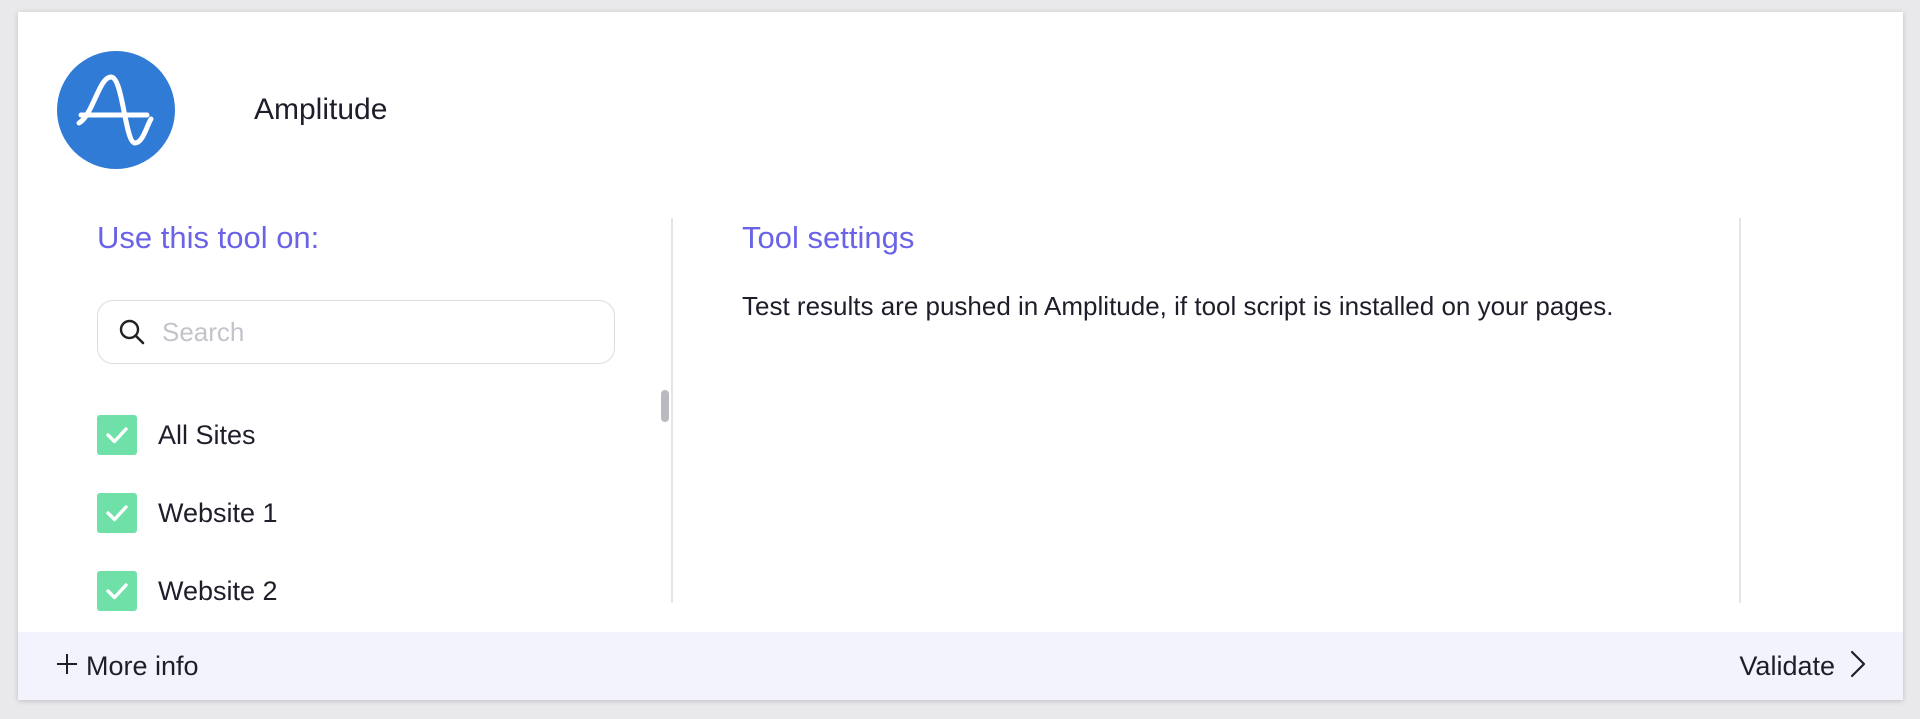 Image resolution: width=1920 pixels, height=719 pixels. I want to click on validate-button: Validate, so click(1803, 666).